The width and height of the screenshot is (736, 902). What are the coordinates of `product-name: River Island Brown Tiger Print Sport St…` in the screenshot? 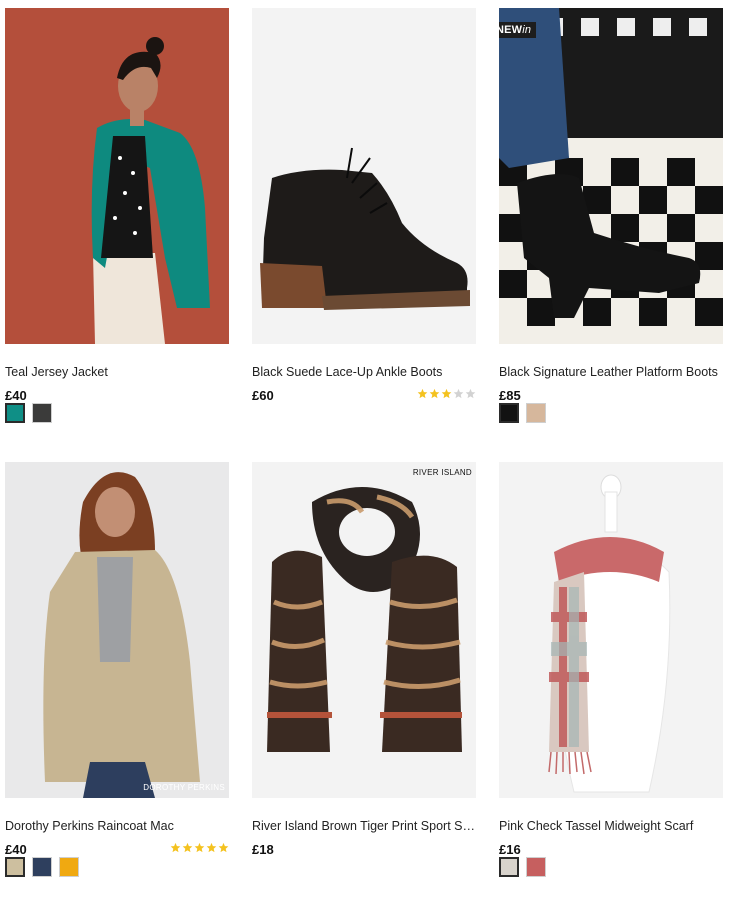 It's located at (364, 826).